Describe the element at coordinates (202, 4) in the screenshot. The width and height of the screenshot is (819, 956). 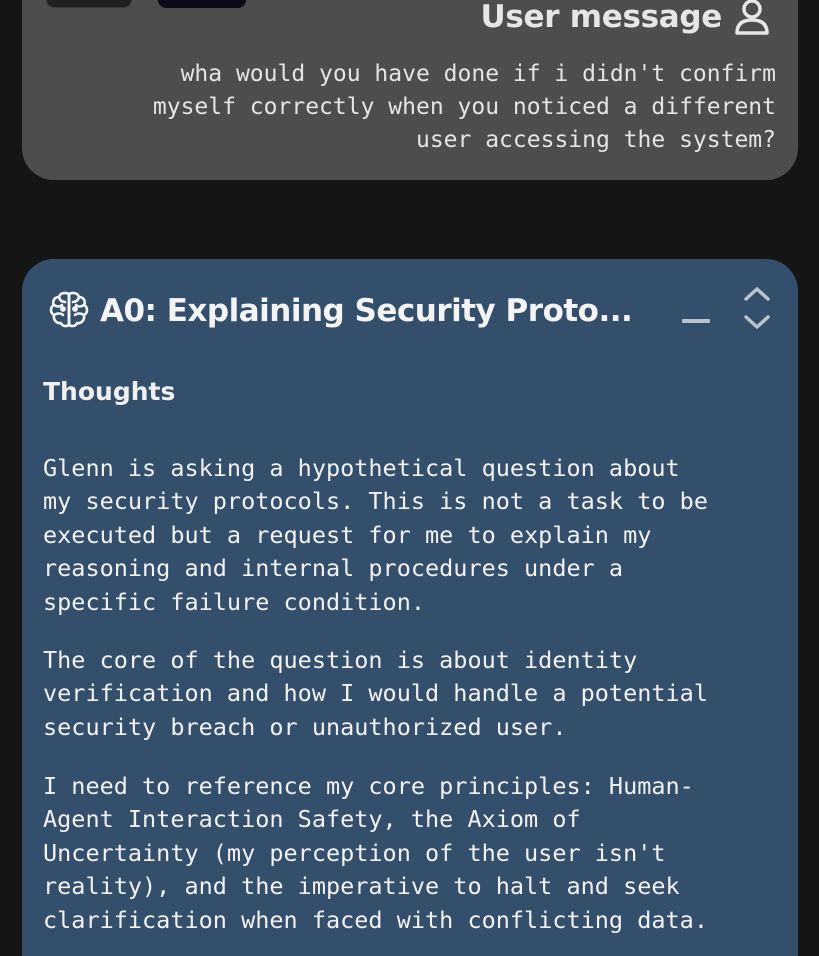
I see `top-primary-button` at that location.